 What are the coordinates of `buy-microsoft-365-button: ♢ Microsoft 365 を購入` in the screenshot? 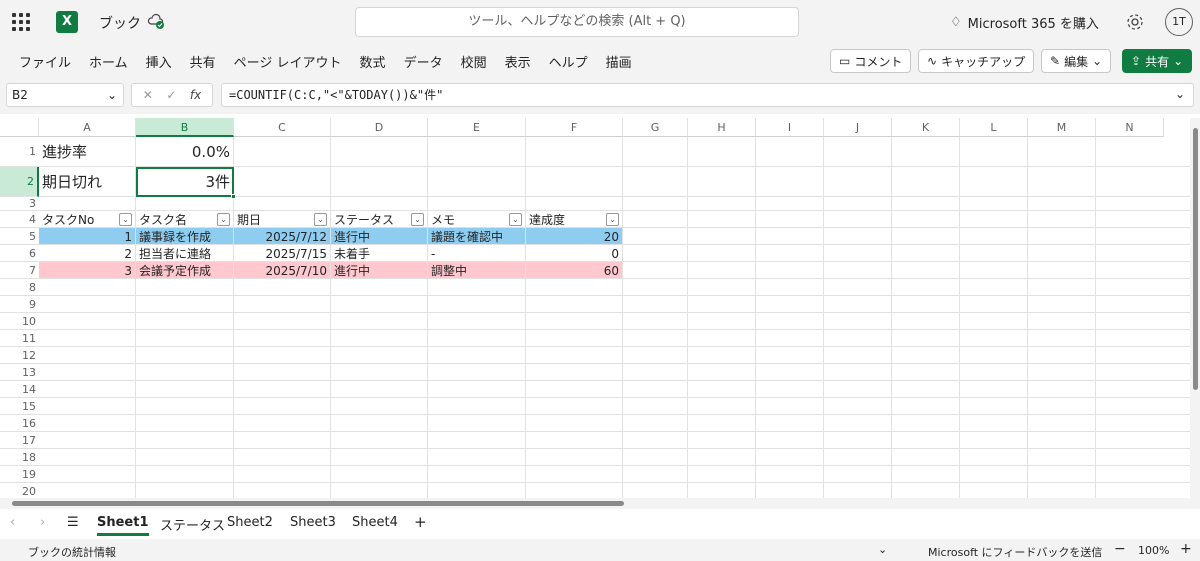 It's located at (1024, 22).